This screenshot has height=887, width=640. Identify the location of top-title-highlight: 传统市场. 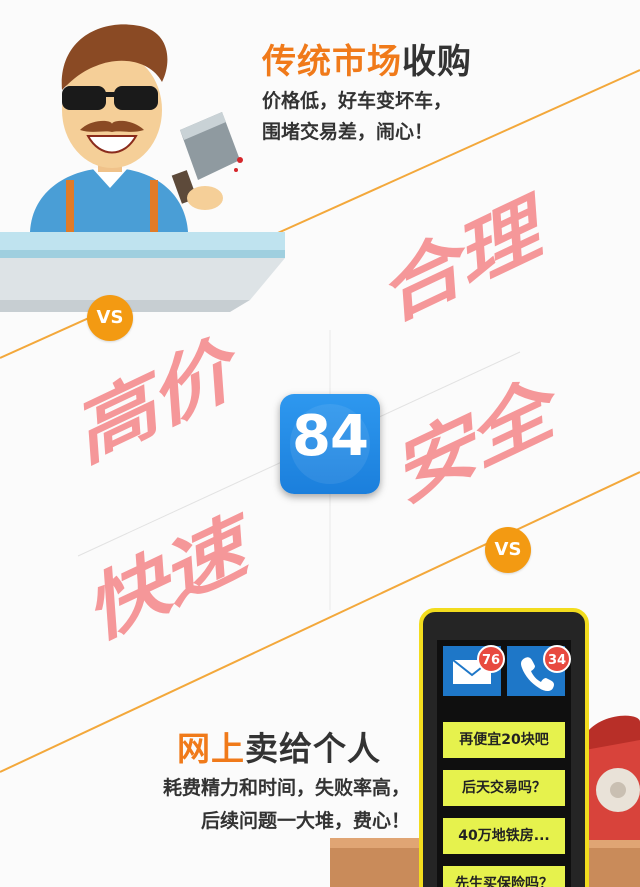
(332, 62).